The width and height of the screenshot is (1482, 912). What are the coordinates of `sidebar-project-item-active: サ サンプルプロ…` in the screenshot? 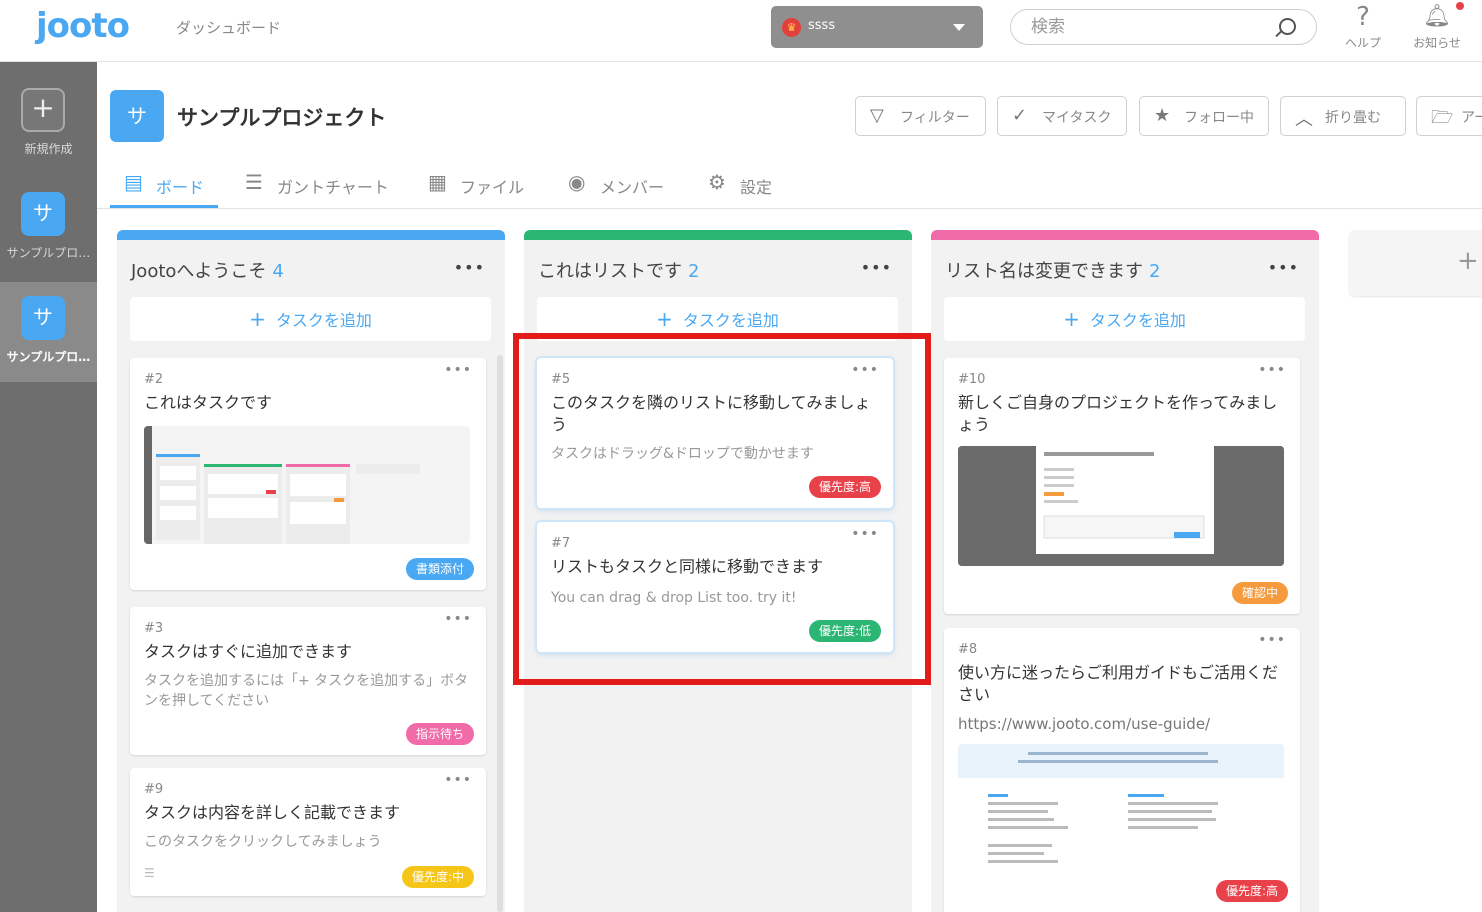 It's located at (48, 332).